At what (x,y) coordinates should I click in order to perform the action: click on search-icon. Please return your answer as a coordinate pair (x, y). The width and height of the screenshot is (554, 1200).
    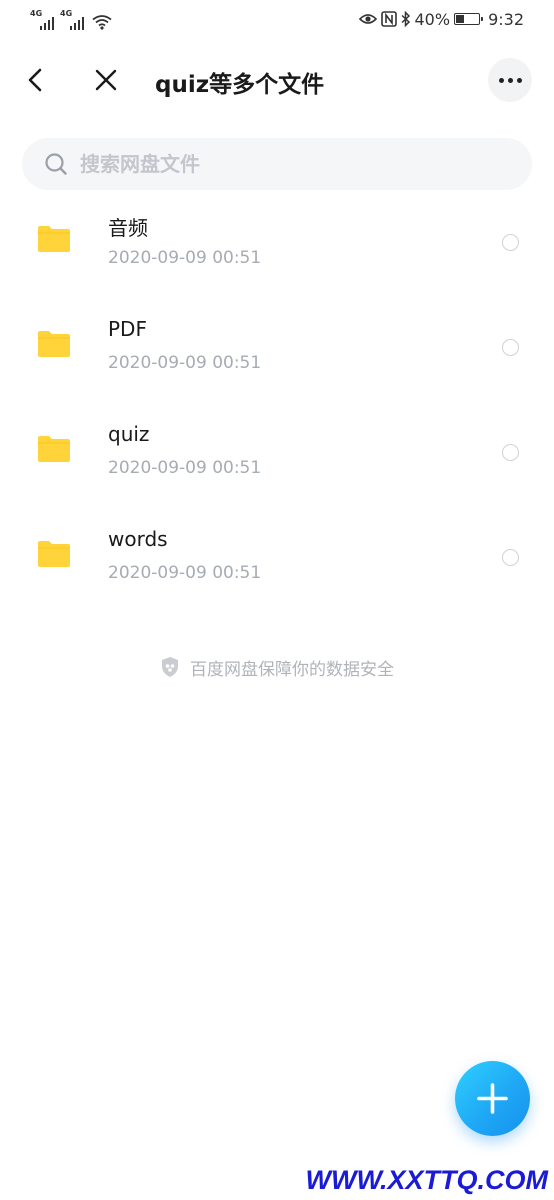
    Looking at the image, I should click on (56, 164).